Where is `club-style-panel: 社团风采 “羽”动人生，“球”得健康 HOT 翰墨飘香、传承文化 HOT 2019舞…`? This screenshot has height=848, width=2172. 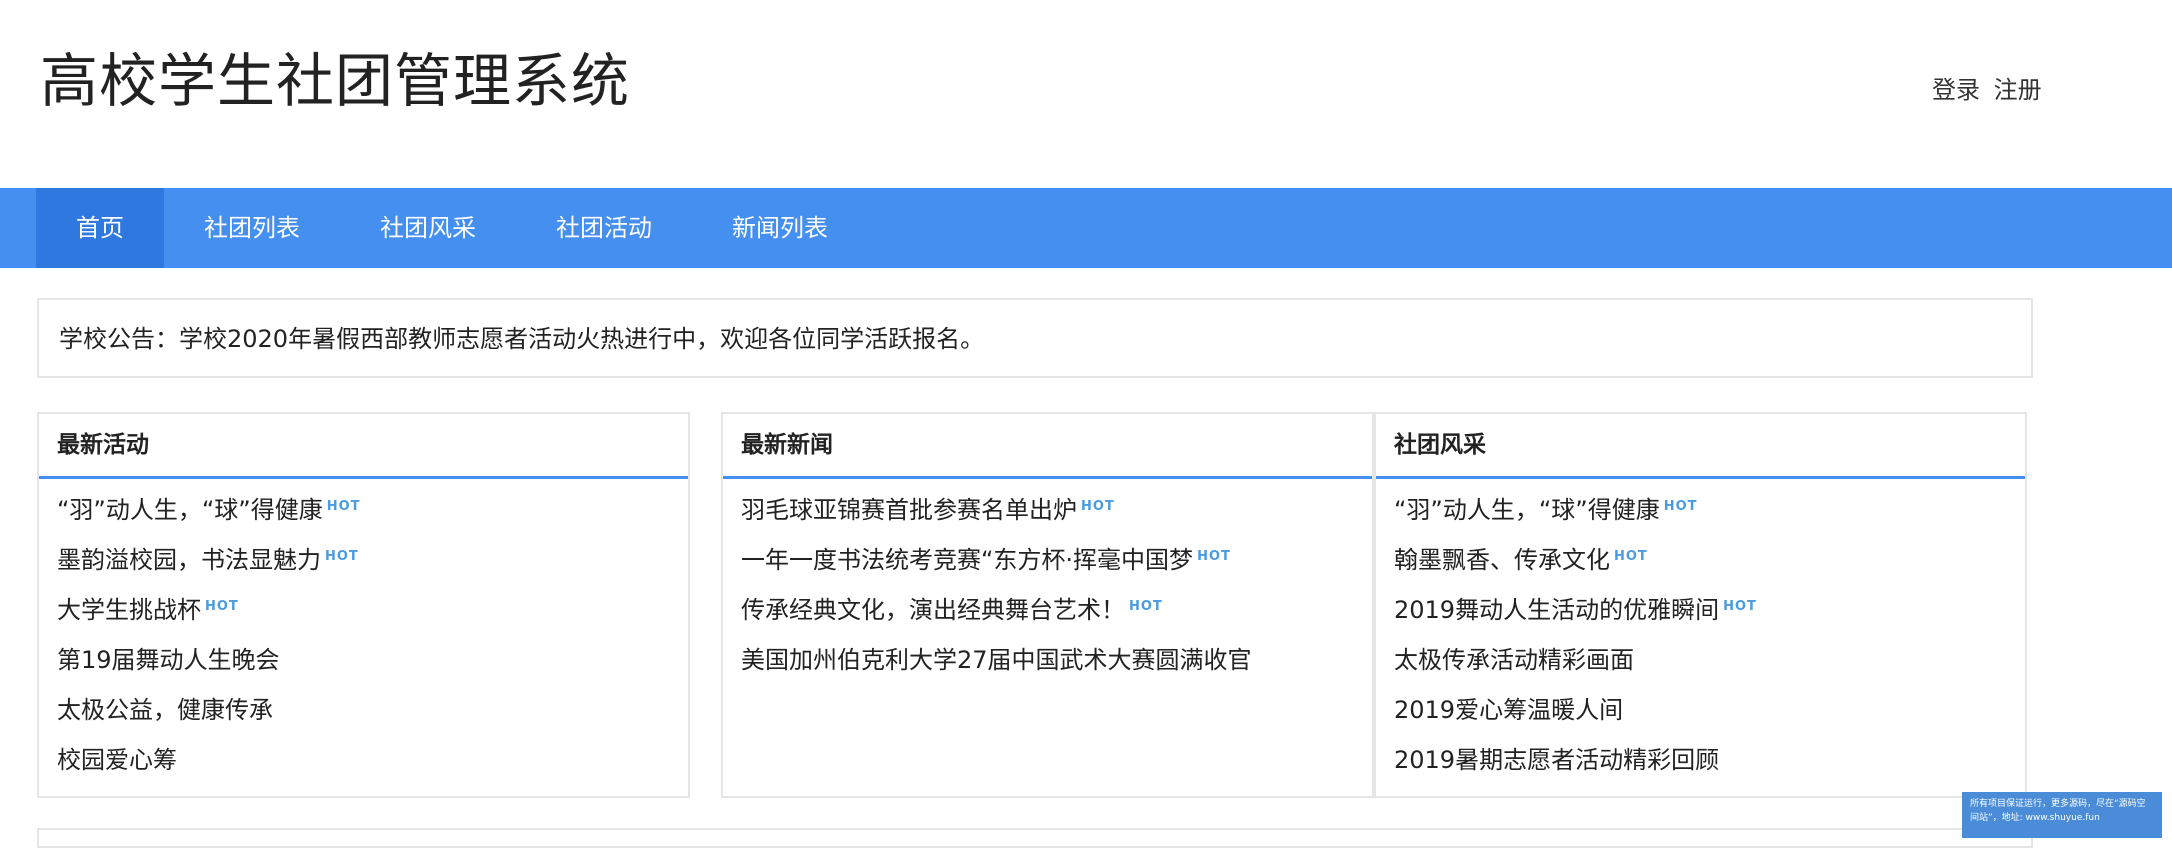 club-style-panel: 社团风采 “羽”动人生，“球”得健康 HOT 翰墨飘香、传承文化 HOT 2019舞… is located at coordinates (1700, 605).